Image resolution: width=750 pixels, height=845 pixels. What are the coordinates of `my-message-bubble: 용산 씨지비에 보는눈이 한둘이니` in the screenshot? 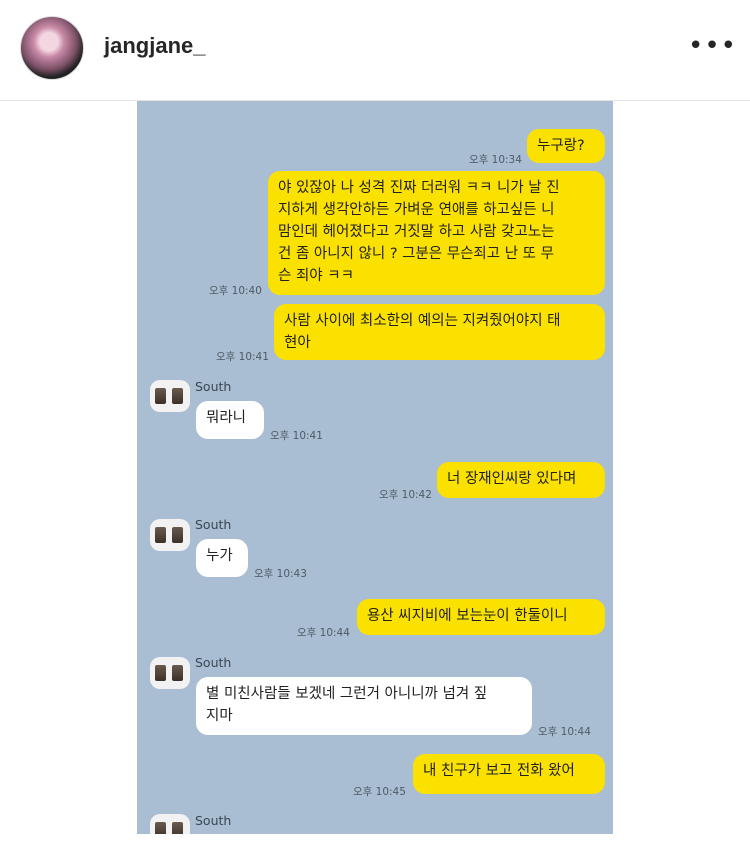 It's located at (481, 617).